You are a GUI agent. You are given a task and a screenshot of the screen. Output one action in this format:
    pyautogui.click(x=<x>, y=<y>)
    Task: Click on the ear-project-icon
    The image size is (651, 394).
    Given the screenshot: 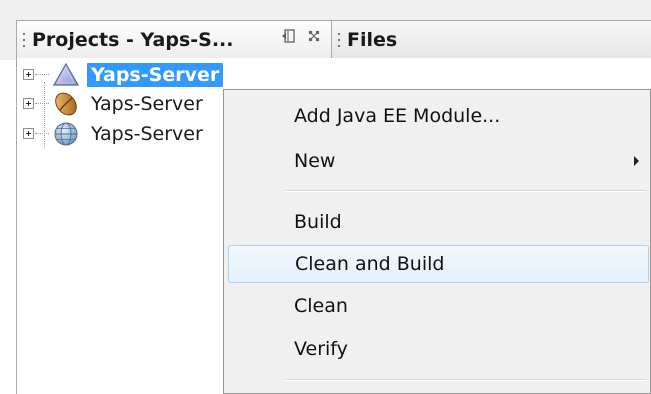 What is the action you would take?
    pyautogui.click(x=66, y=75)
    